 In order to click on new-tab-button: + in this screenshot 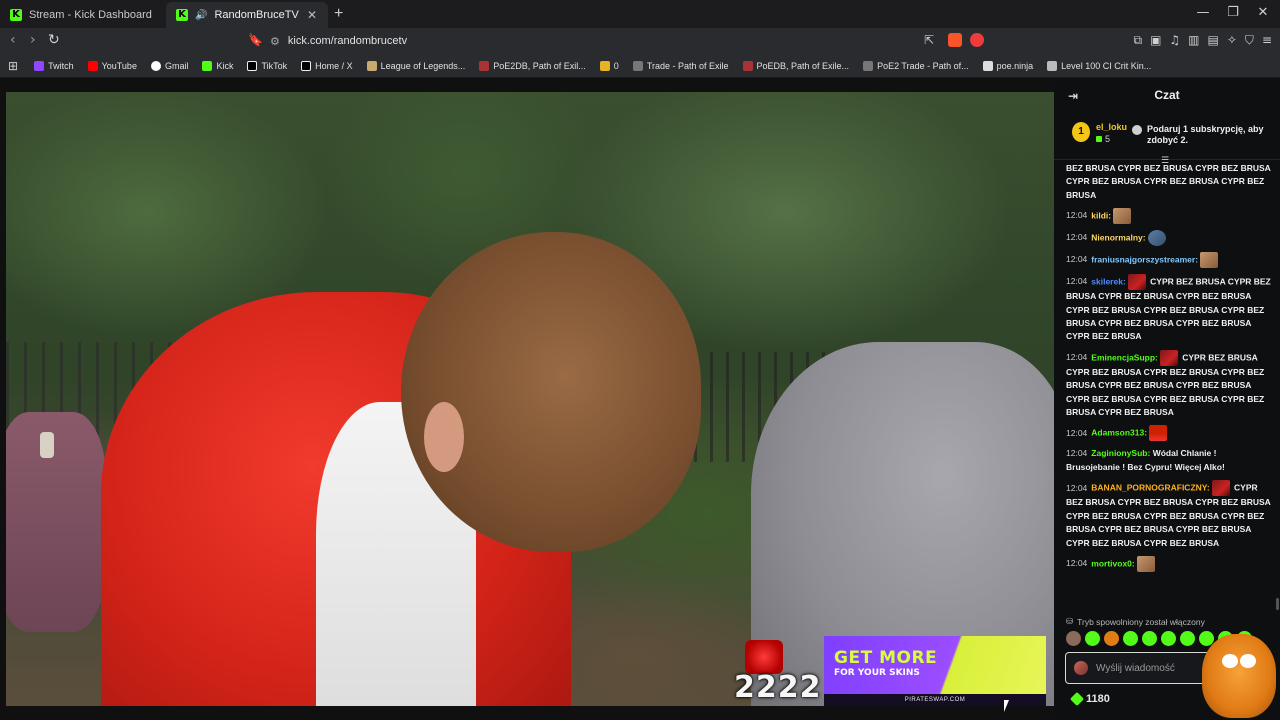, I will do `click(338, 14)`.